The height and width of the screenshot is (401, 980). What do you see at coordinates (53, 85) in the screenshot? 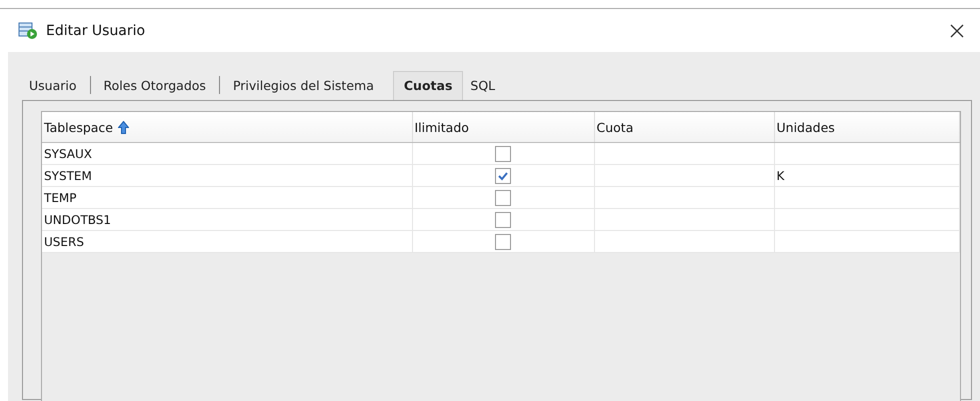
I see `tab: Usuario` at bounding box center [53, 85].